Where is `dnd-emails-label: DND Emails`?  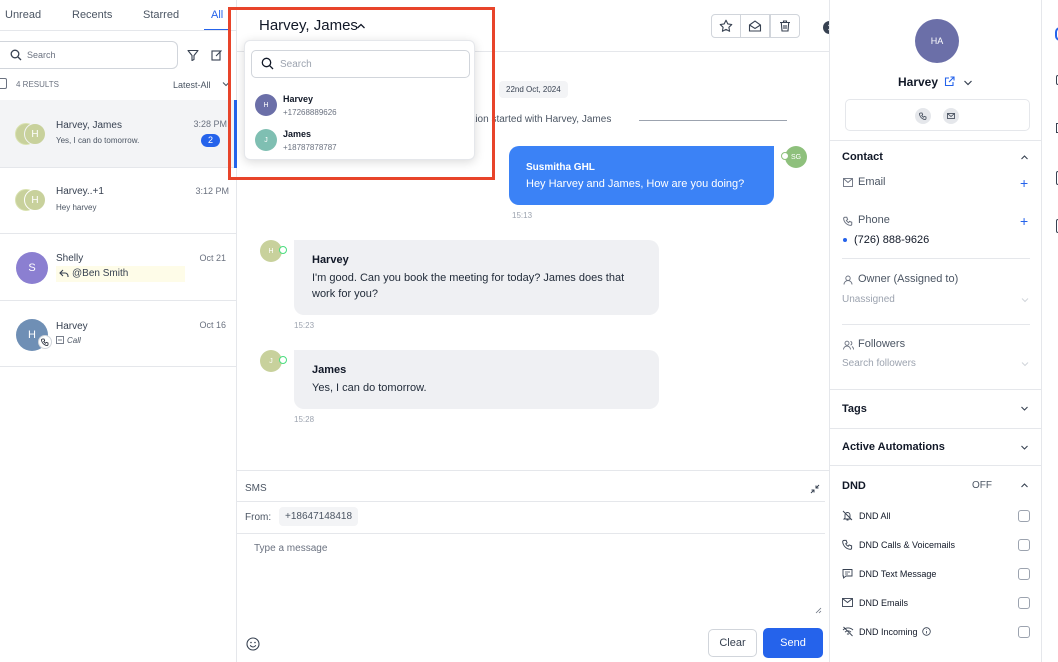
dnd-emails-label: DND Emails is located at coordinates (884, 603).